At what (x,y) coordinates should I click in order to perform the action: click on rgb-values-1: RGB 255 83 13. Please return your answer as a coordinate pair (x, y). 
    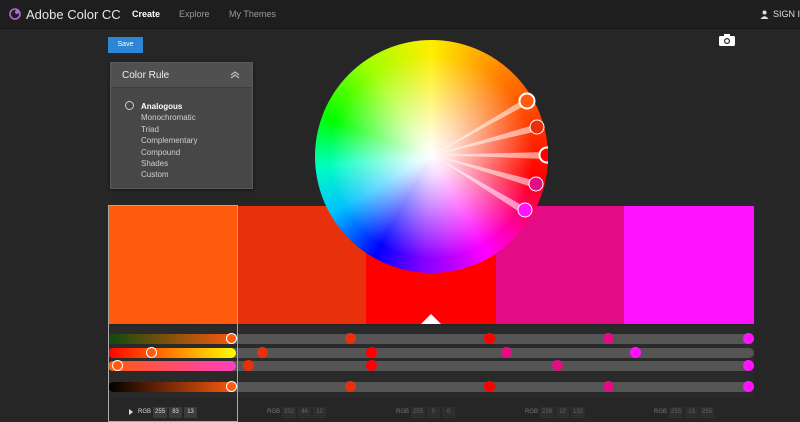
    Looking at the image, I should click on (163, 412).